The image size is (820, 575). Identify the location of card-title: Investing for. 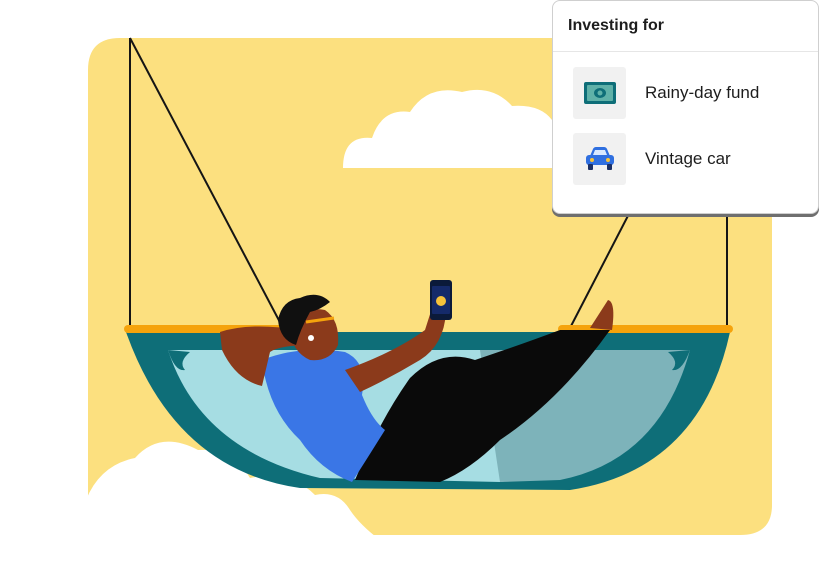
(685, 26).